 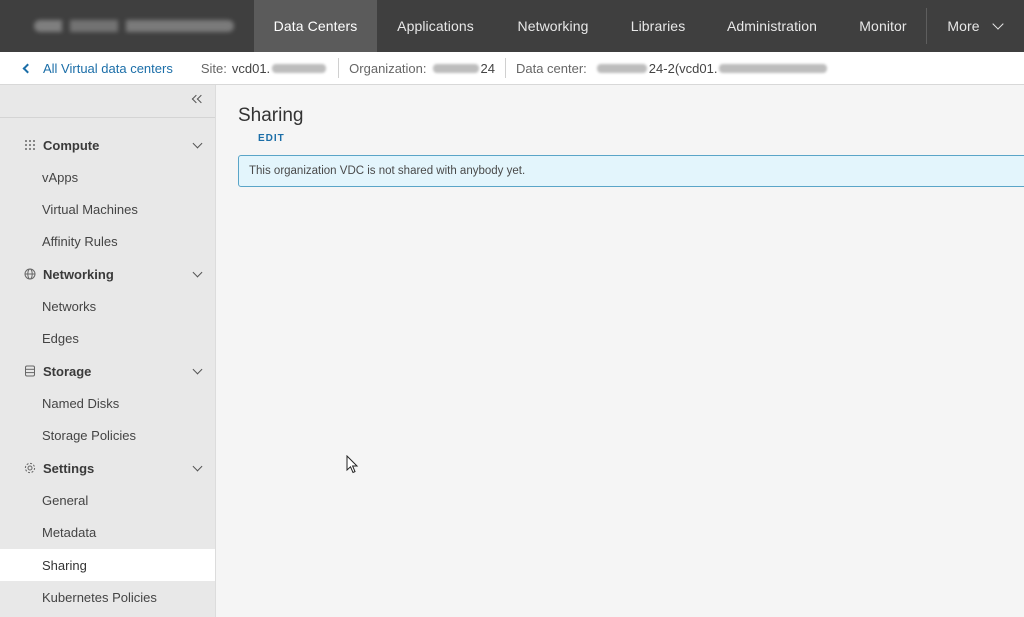 I want to click on data-center-value: 24-2(vcd01., so click(x=683, y=68).